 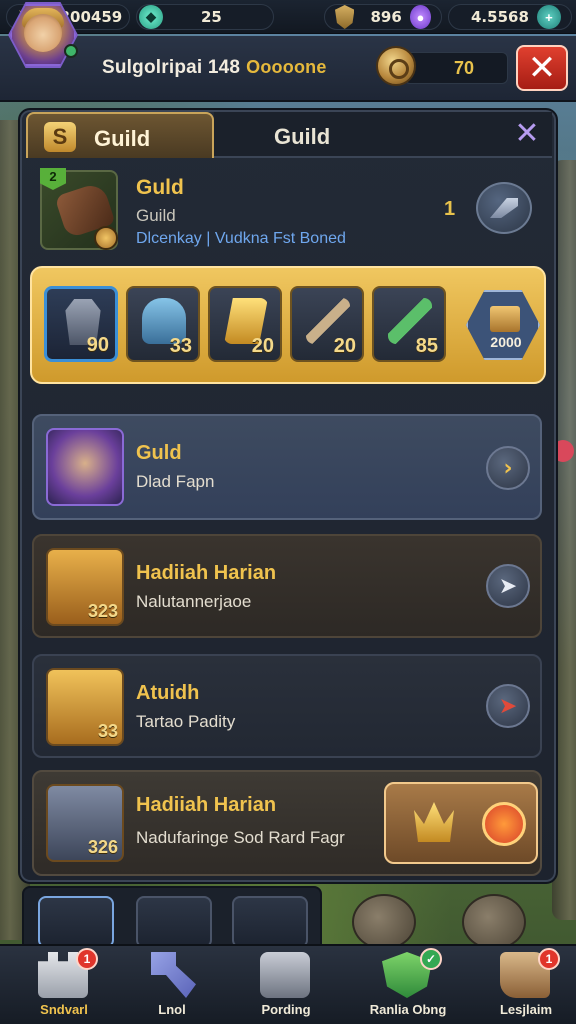 I want to click on card-subtitle: Nadufaringe Sod Rard Fagr, so click(x=240, y=837).